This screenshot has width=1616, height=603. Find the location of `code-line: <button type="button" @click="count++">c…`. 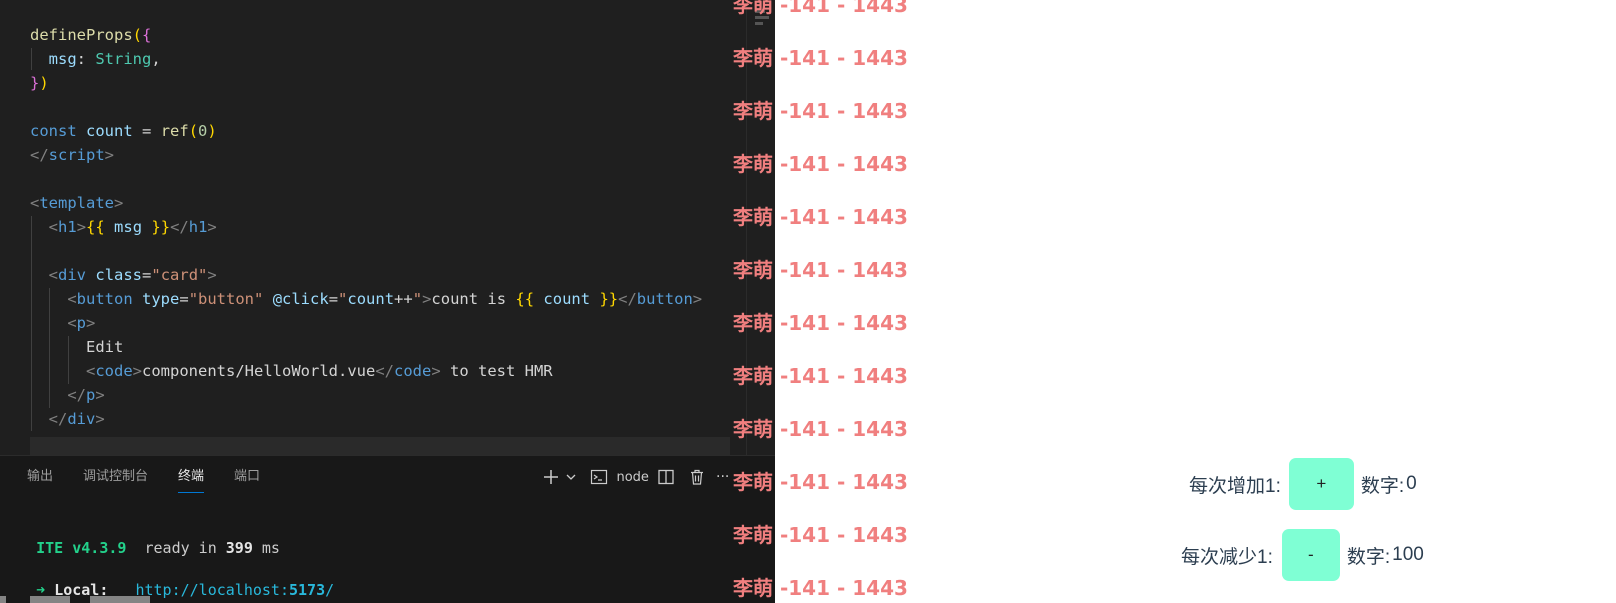

code-line: <button type="button" @click="count++">c… is located at coordinates (366, 299).